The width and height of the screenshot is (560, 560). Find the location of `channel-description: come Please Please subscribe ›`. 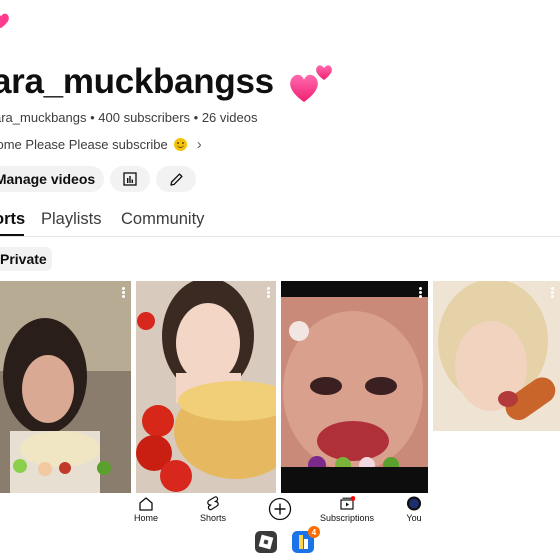

channel-description: come Please Please subscribe › is located at coordinates (101, 144).